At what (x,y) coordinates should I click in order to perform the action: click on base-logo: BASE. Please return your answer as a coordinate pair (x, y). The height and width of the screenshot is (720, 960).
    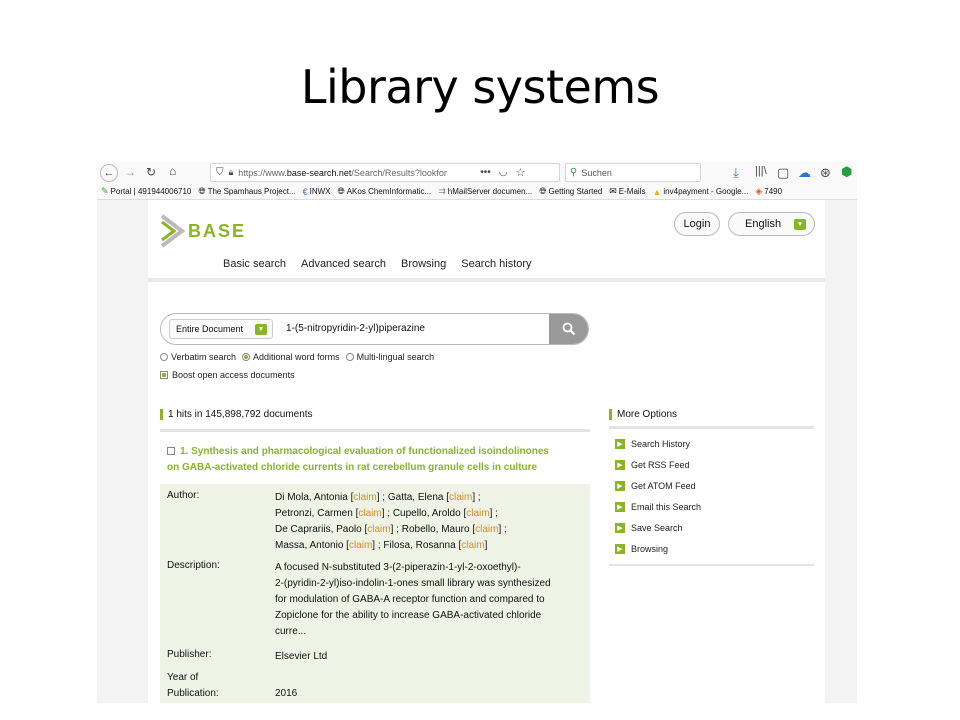
    Looking at the image, I should click on (203, 231).